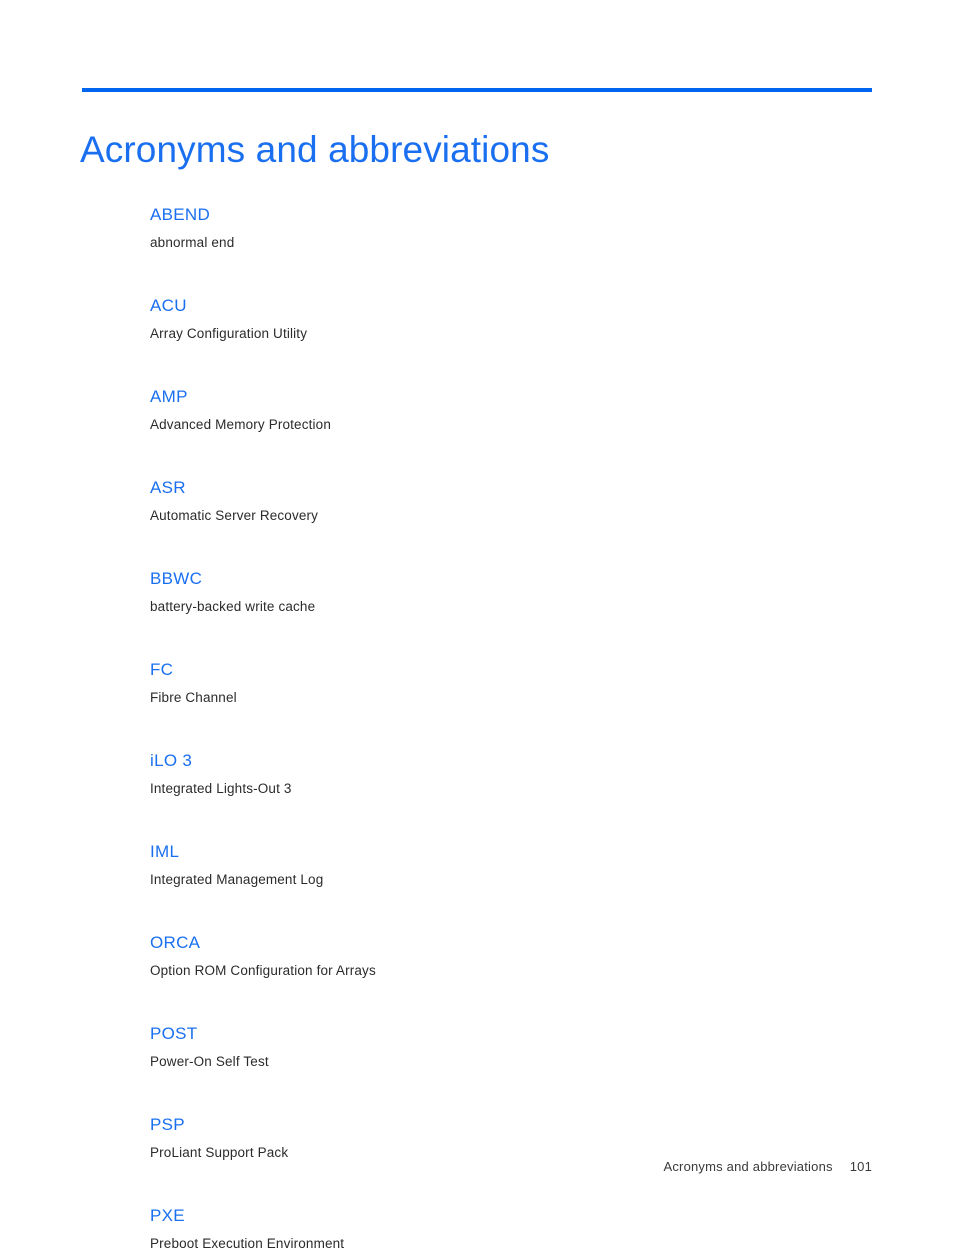  I want to click on glossary-term: iLO 3, so click(171, 760).